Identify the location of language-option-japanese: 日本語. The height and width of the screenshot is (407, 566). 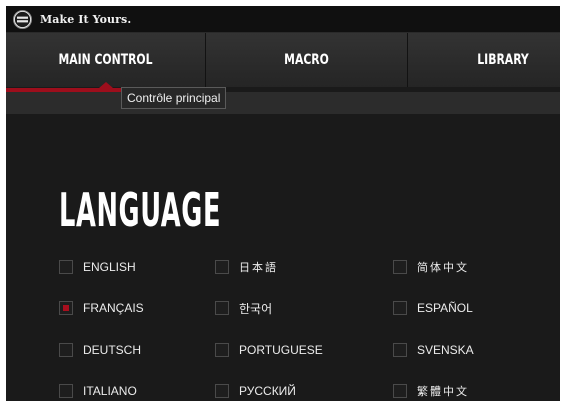
(246, 267).